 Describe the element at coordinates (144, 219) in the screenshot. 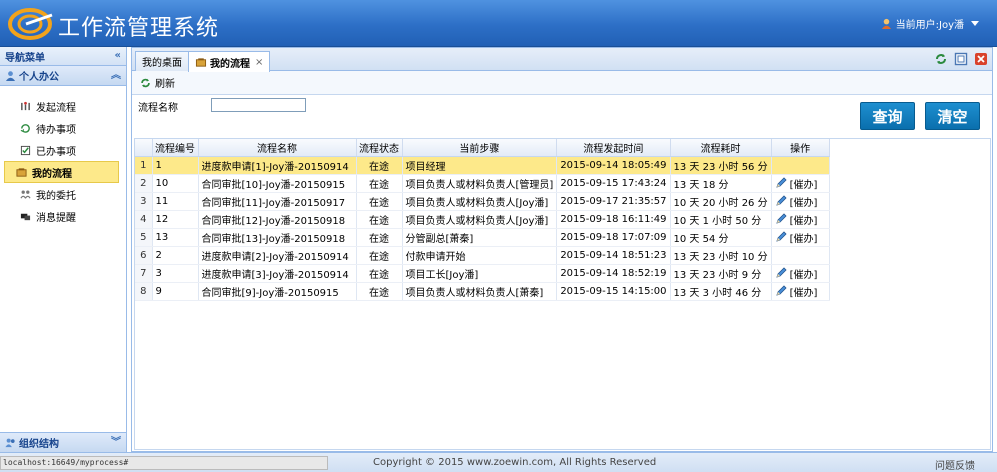

I see `row-number: 4` at that location.